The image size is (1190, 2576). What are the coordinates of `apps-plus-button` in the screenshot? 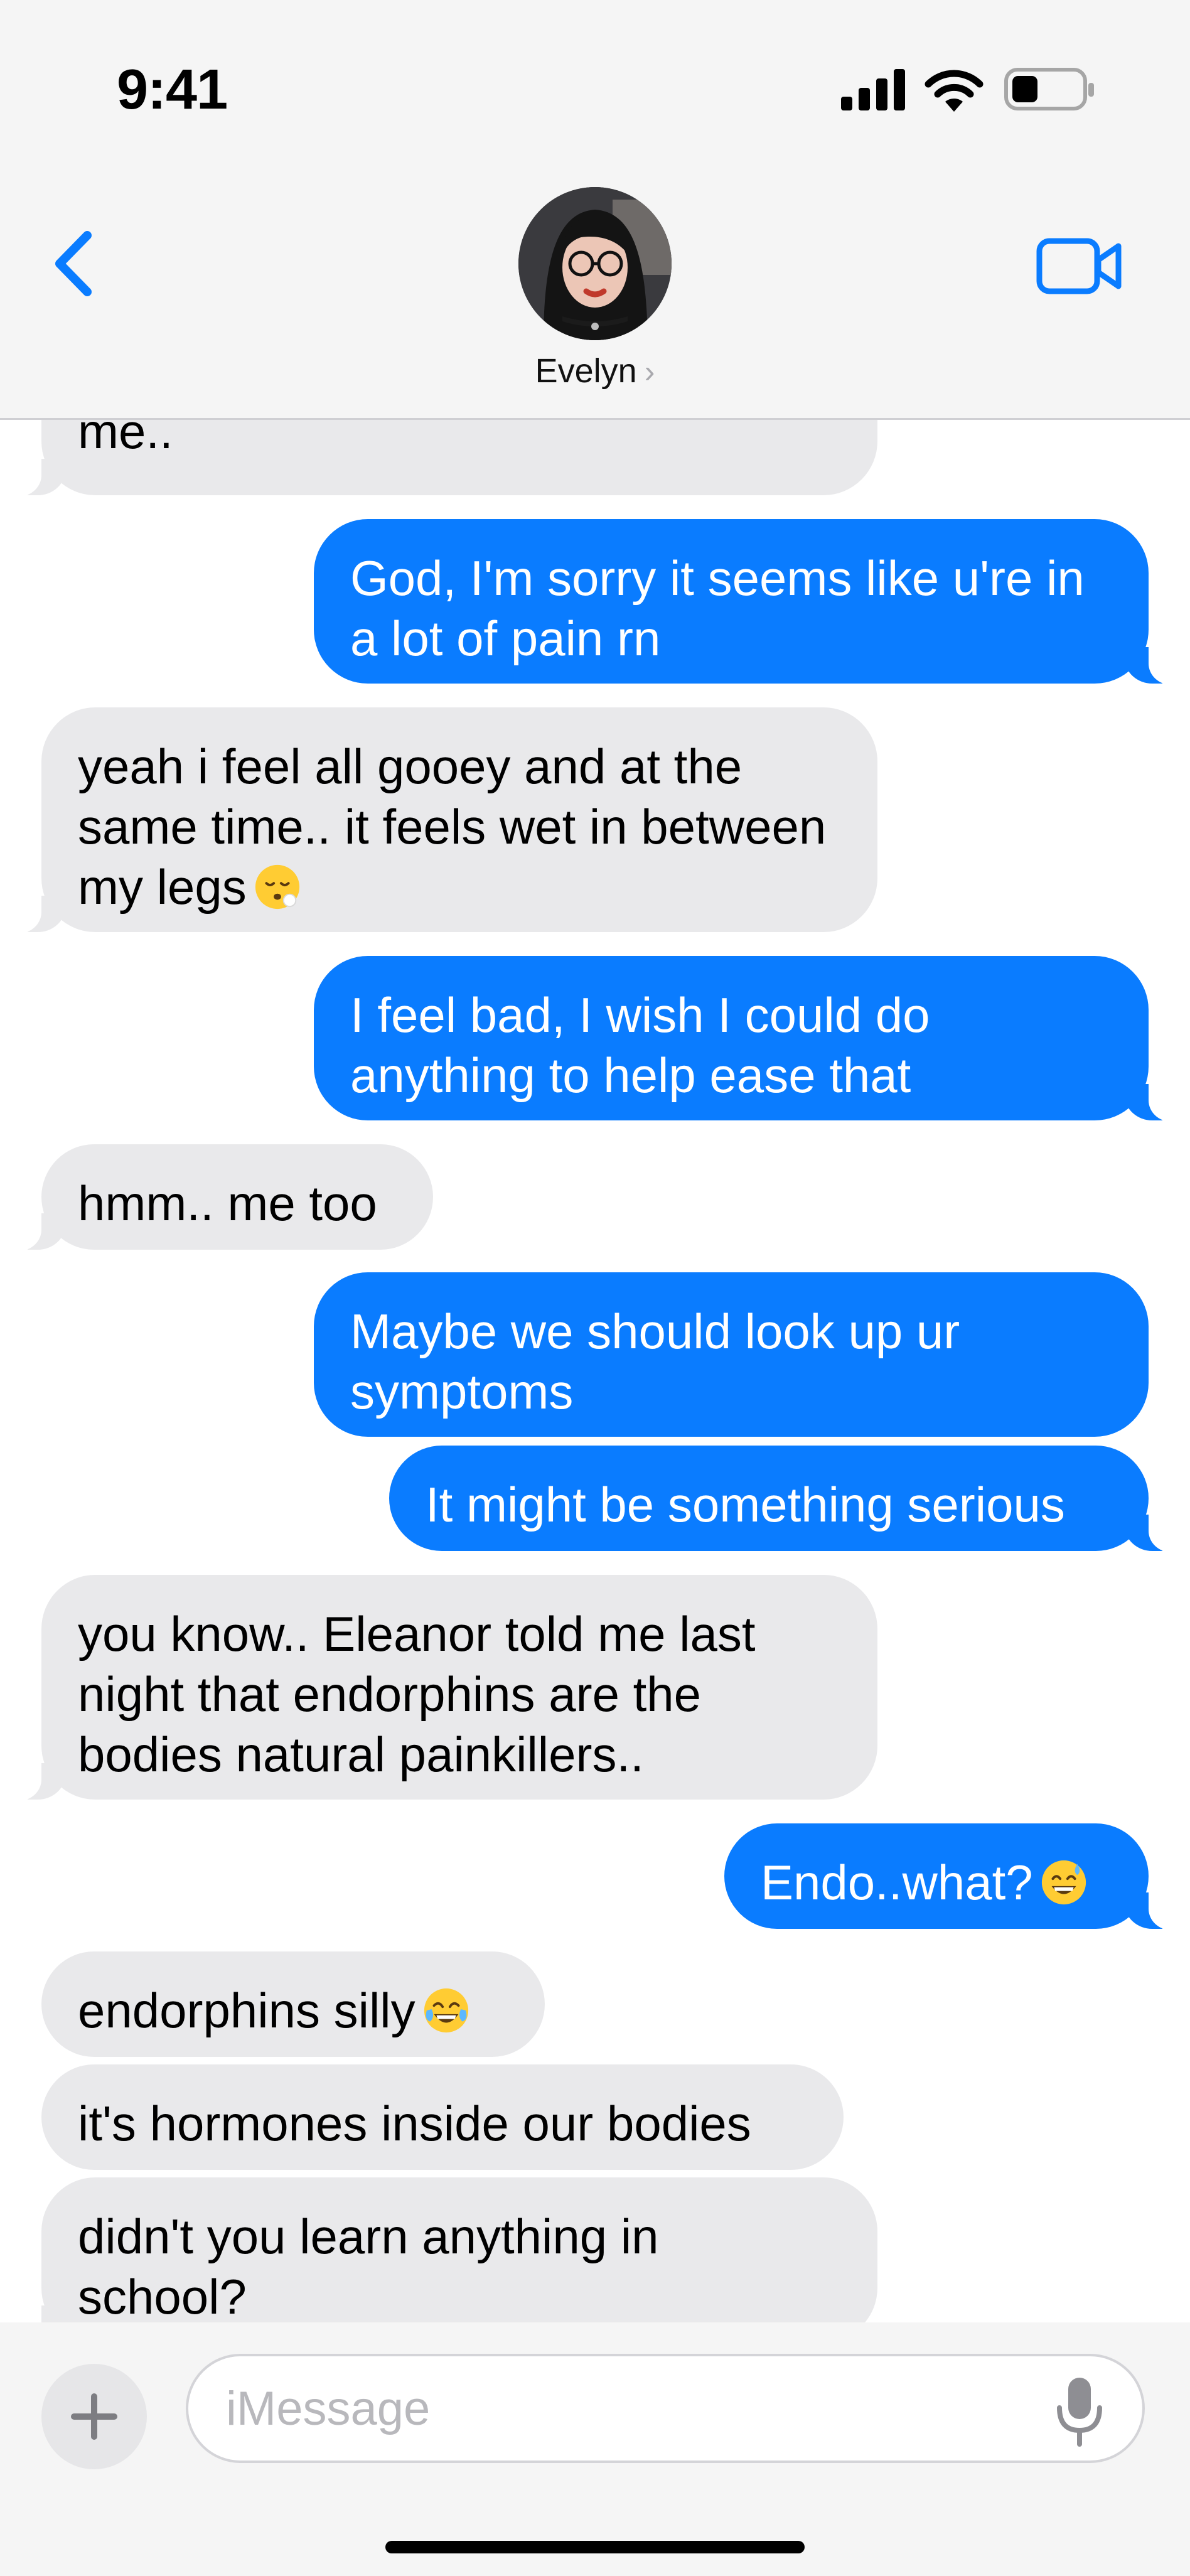 It's located at (94, 2416).